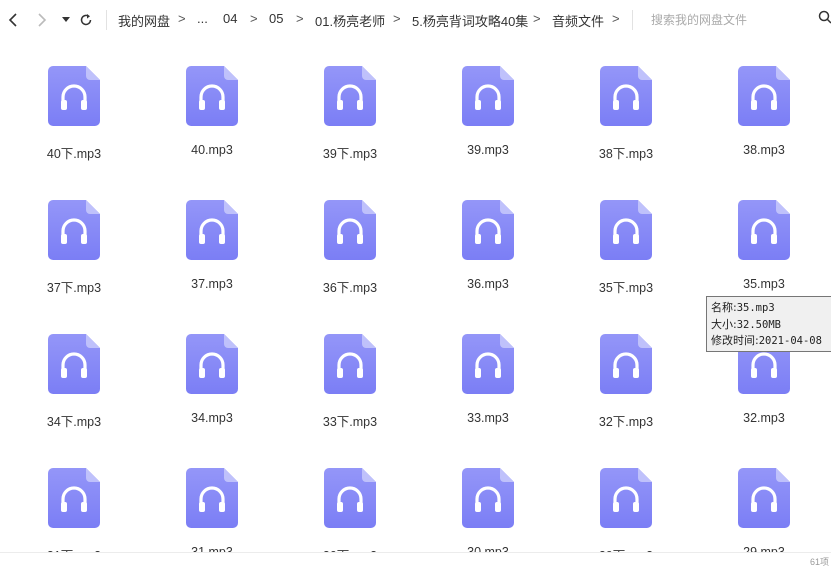 This screenshot has width=831, height=568. Describe the element at coordinates (350, 422) in the screenshot. I see `file-name: 33下.mp3` at that location.